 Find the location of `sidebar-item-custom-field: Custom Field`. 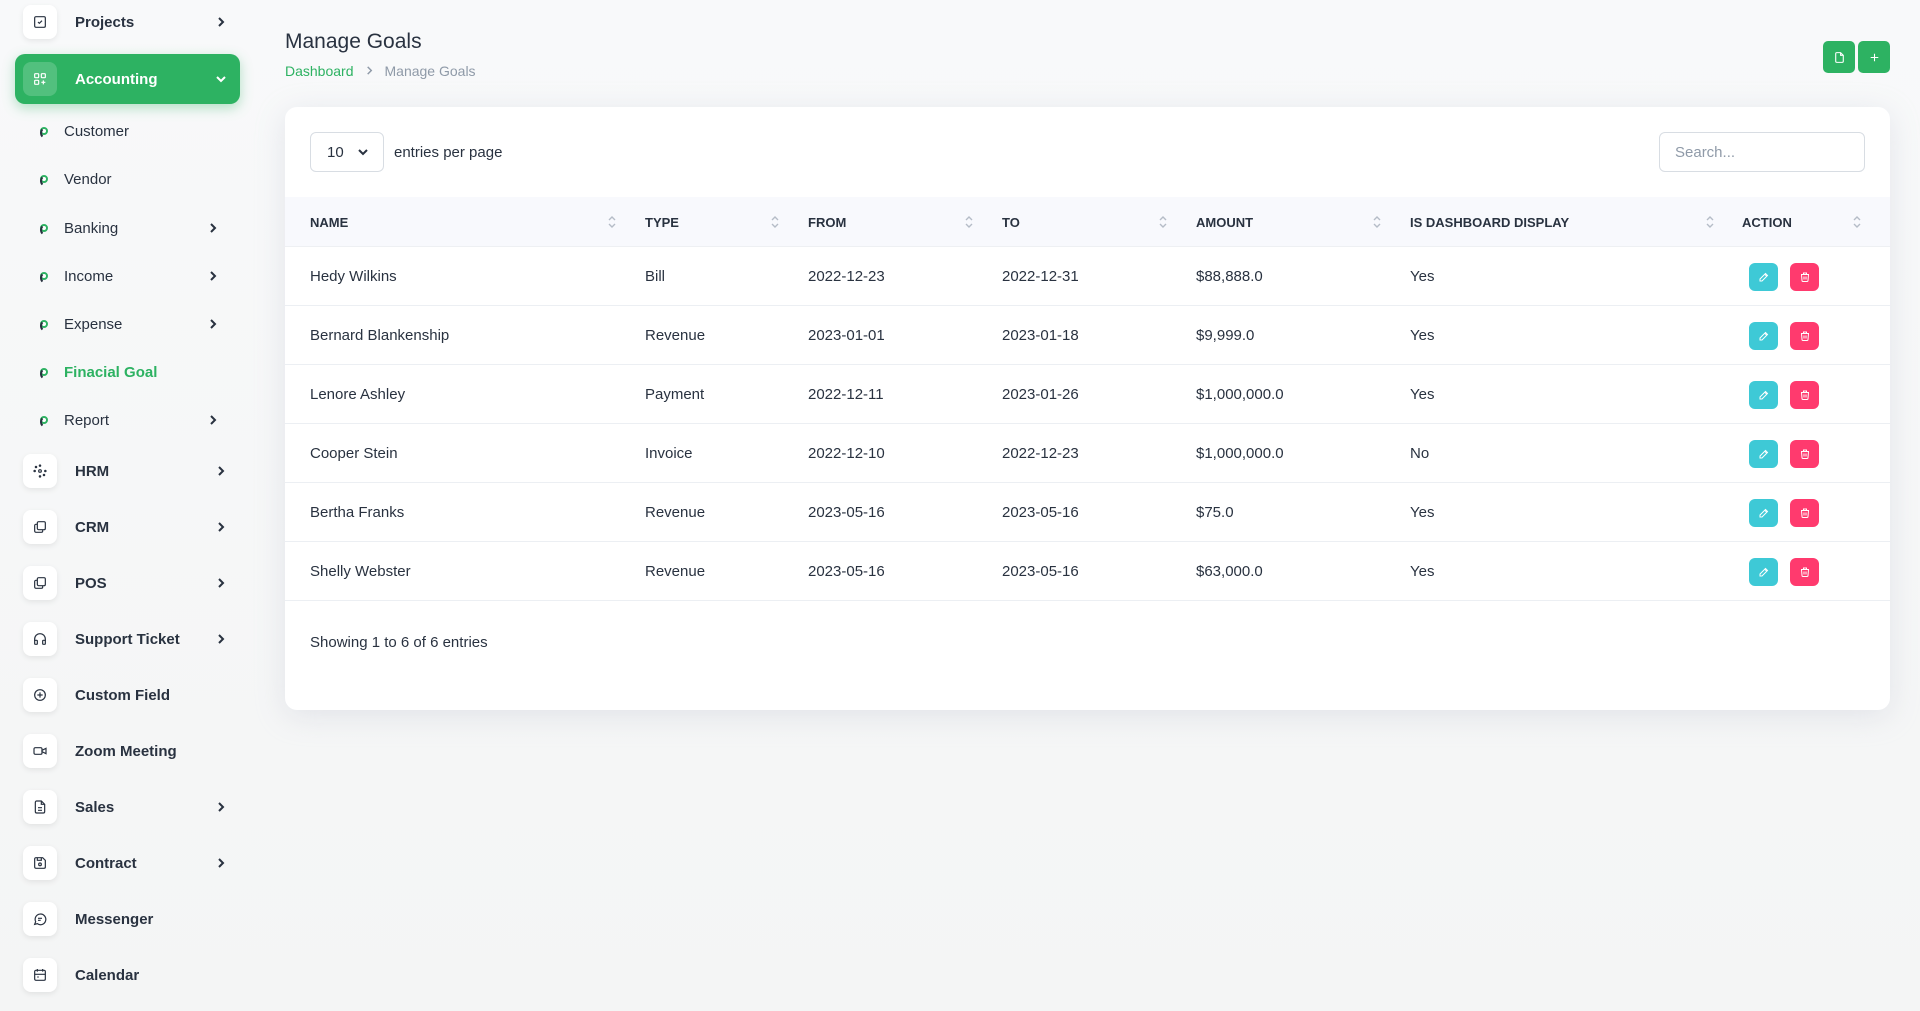

sidebar-item-custom-field: Custom Field is located at coordinates (127, 695).